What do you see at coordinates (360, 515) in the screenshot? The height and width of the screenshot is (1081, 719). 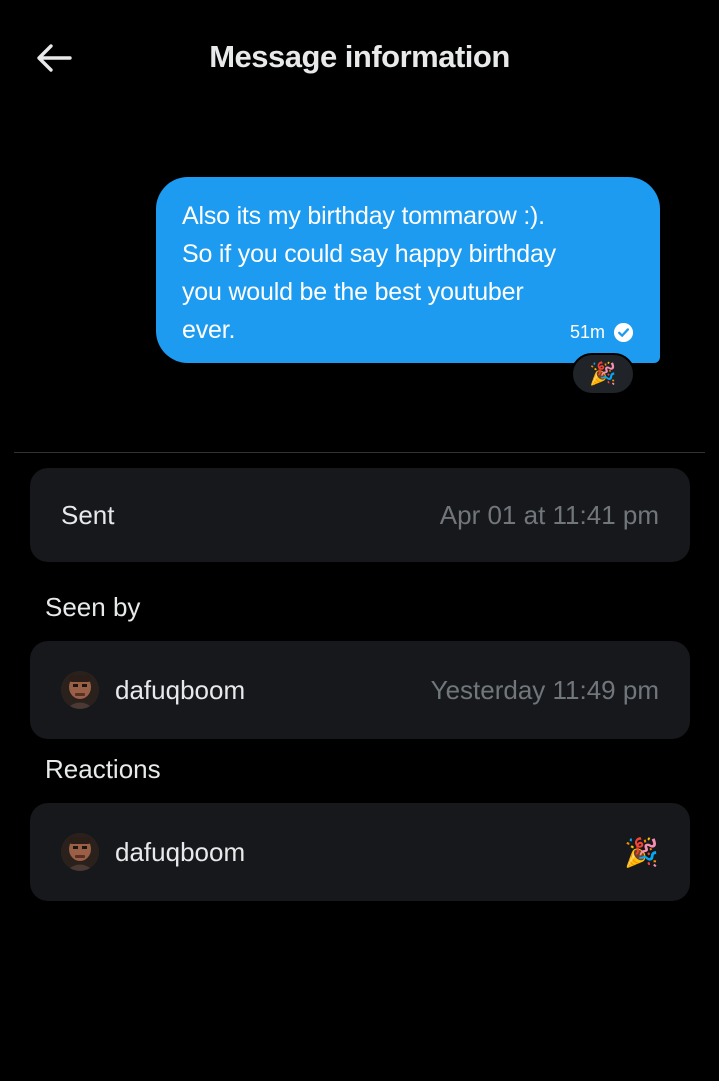 I see `sent-card: Sent Apr 01 at 11:41 pm` at bounding box center [360, 515].